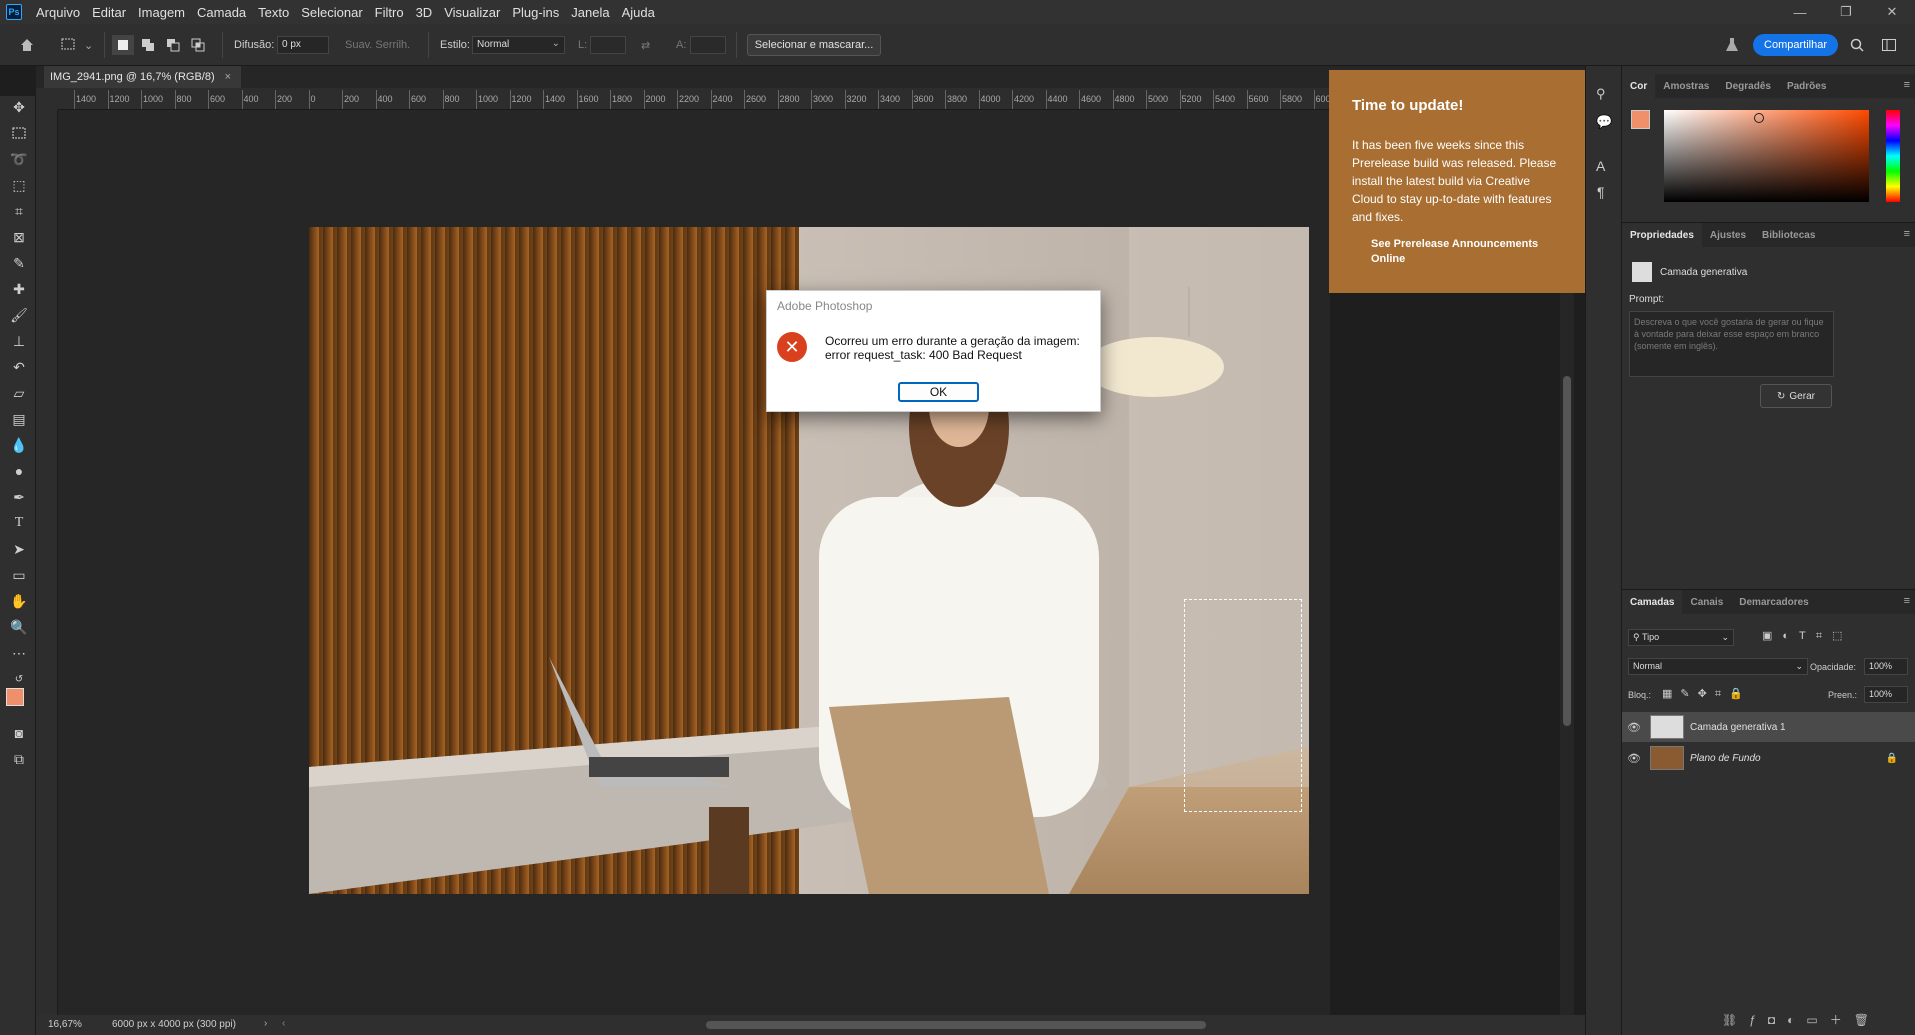 The image size is (1915, 1035). I want to click on color-picker-field, so click(1766, 156).